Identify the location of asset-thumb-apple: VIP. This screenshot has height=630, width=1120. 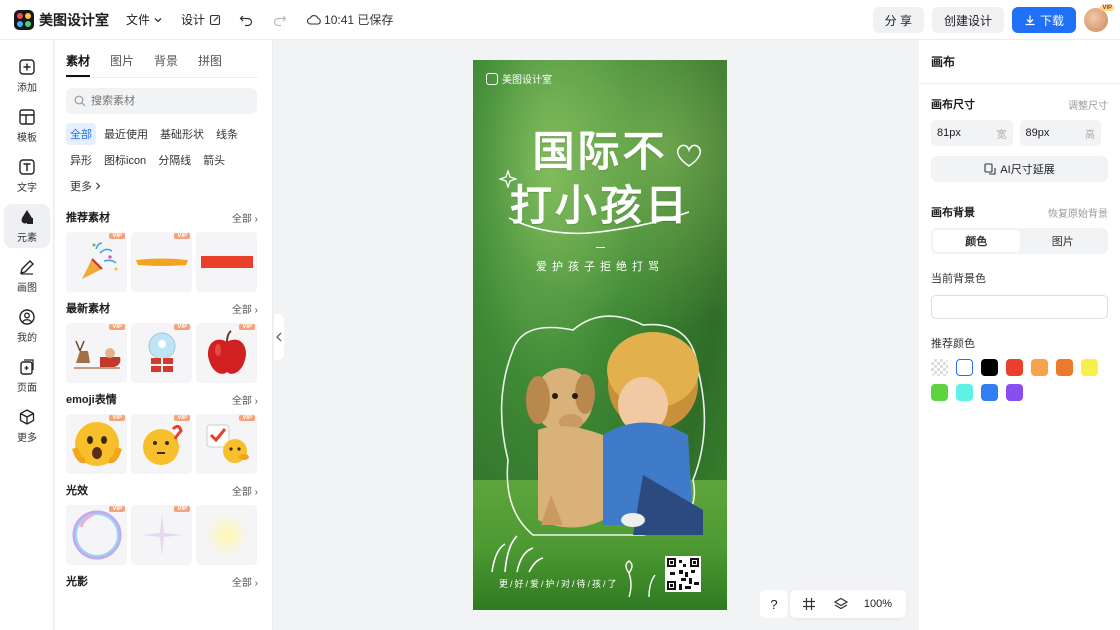
(226, 353).